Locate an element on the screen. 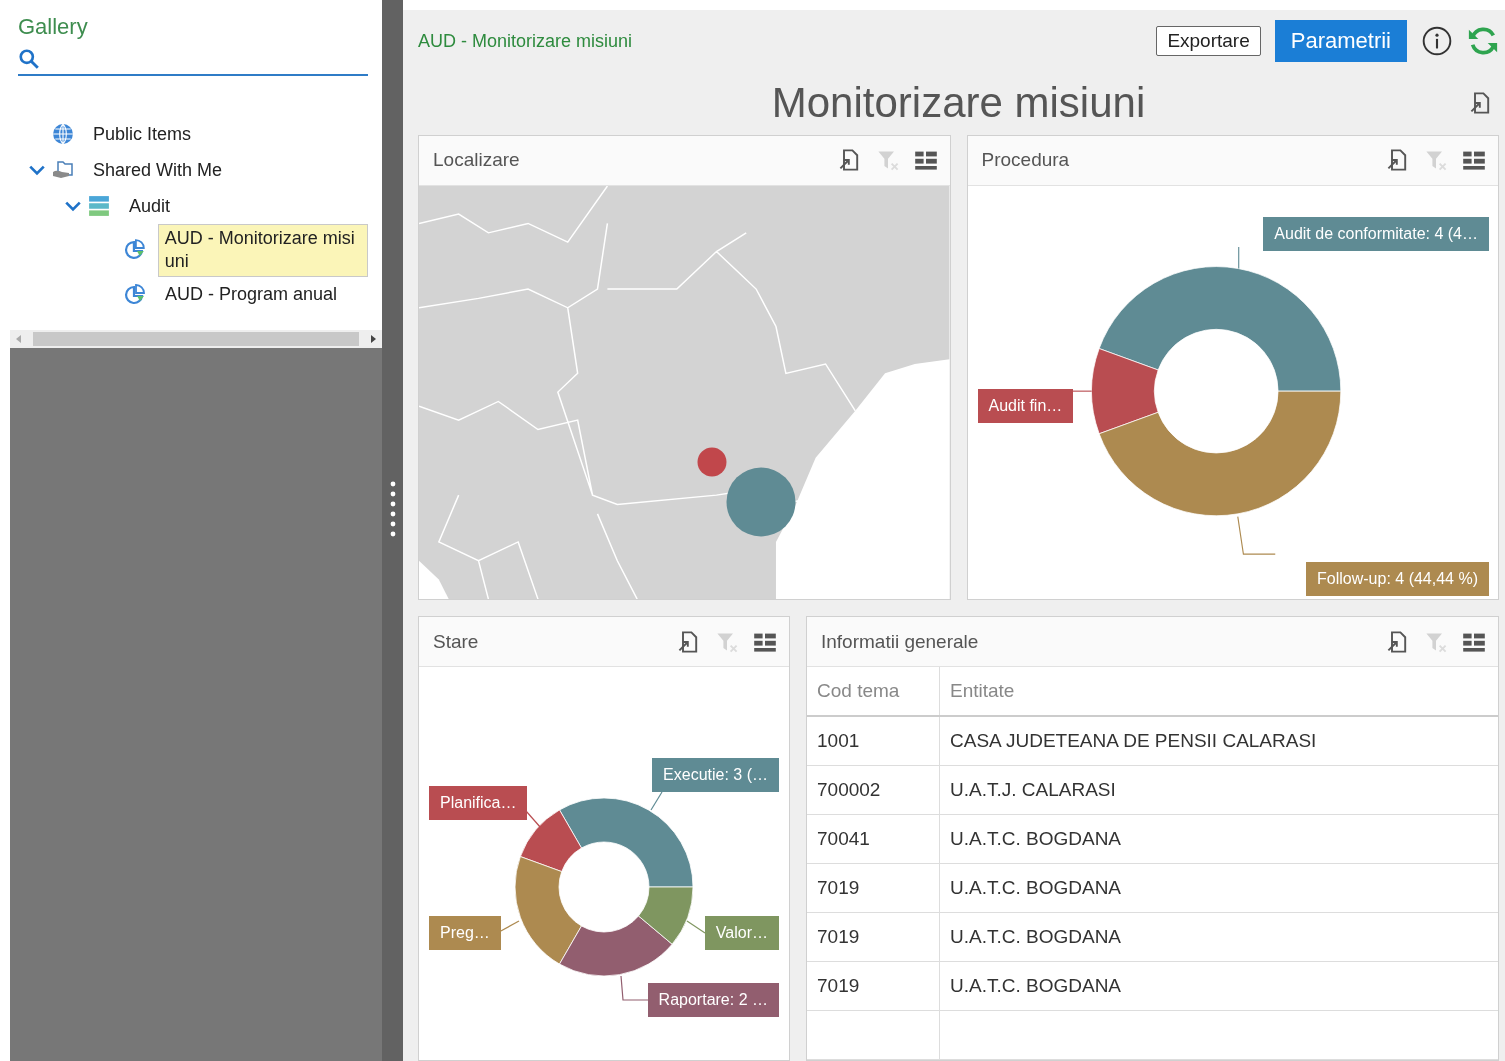 The width and height of the screenshot is (1505, 1061). tree-item: AUD - Program anual is located at coordinates (251, 295).